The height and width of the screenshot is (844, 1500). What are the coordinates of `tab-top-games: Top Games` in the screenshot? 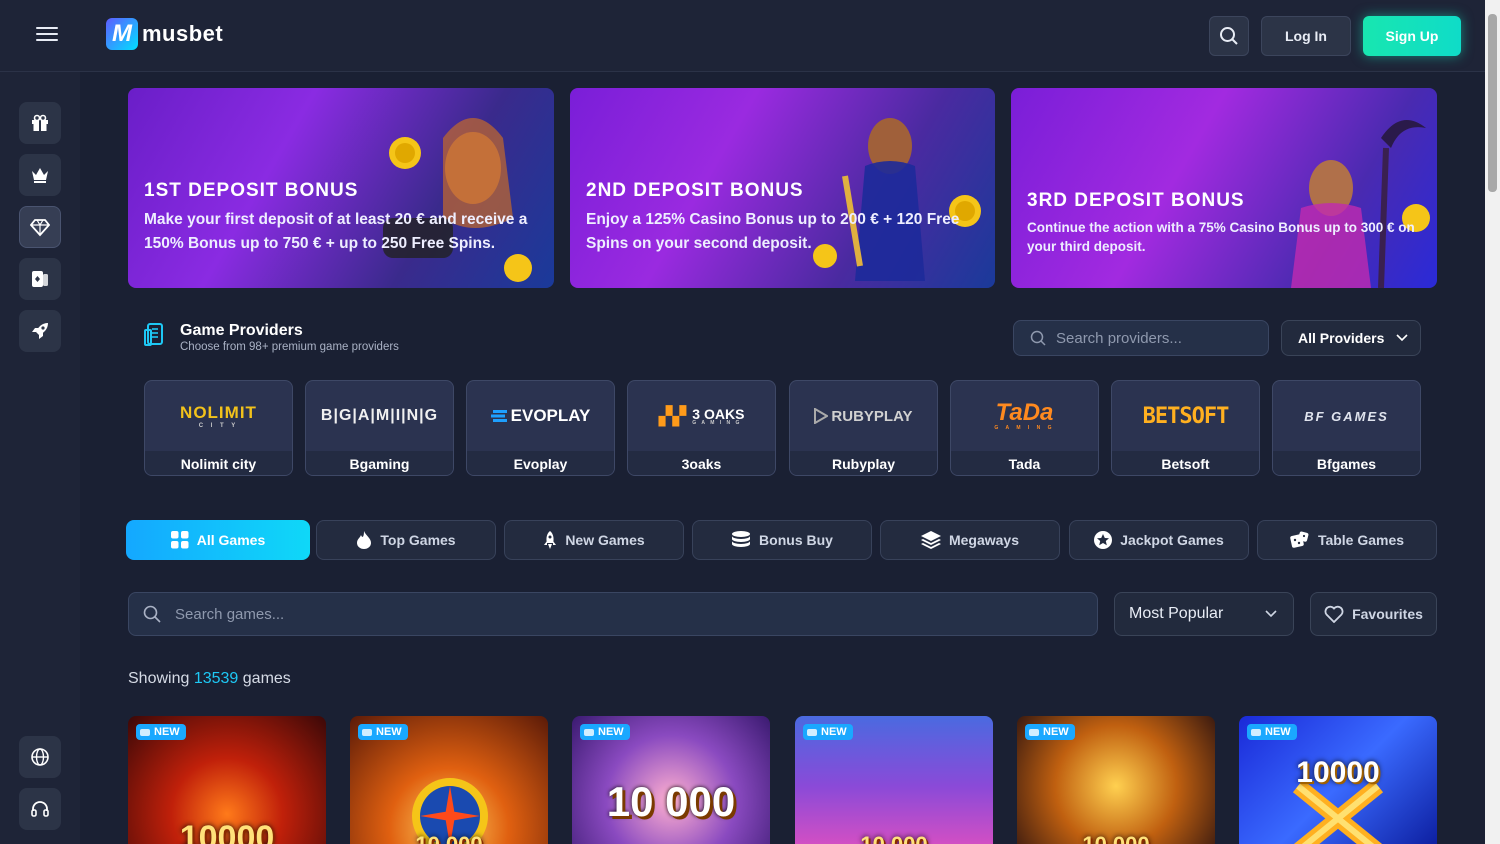 It's located at (406, 540).